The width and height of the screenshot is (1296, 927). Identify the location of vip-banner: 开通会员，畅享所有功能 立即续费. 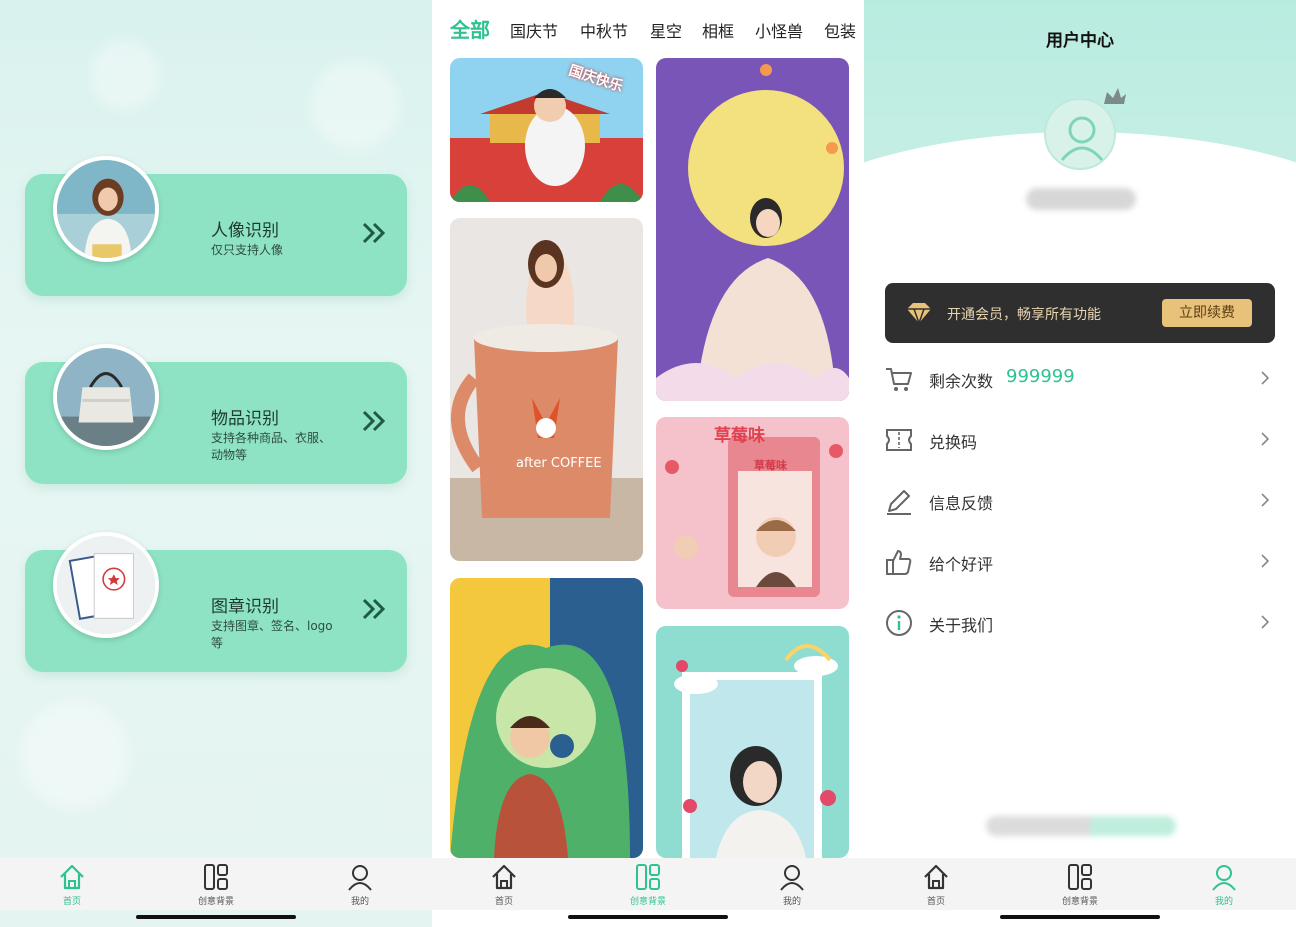
(1080, 313).